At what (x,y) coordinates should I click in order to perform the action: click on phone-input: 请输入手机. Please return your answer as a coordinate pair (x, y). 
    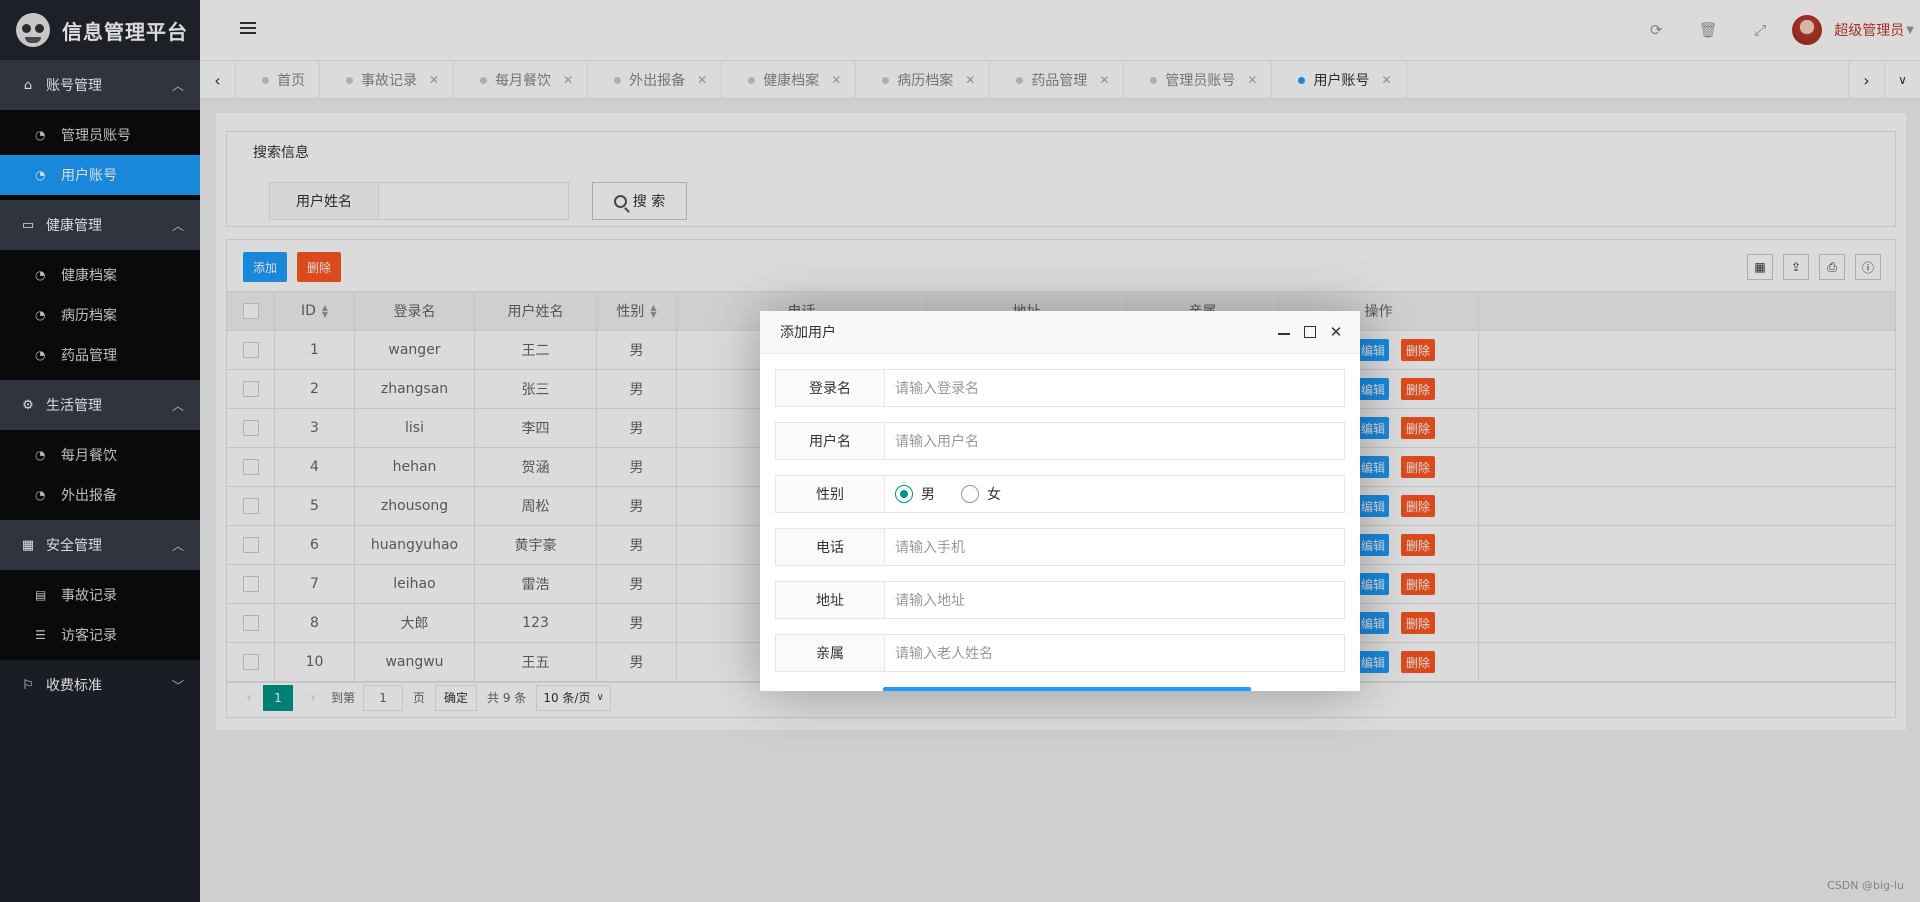
    Looking at the image, I should click on (1115, 547).